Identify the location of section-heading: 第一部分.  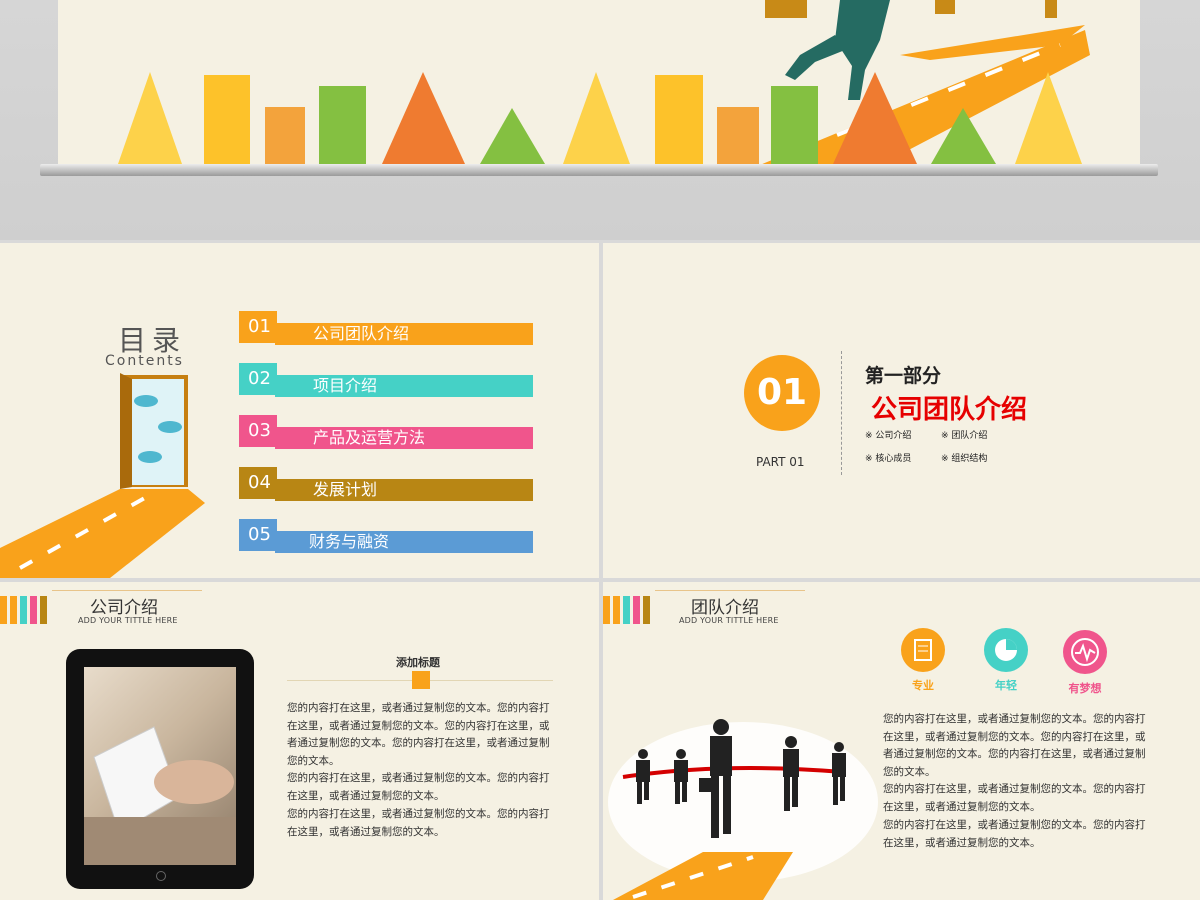
(903, 376).